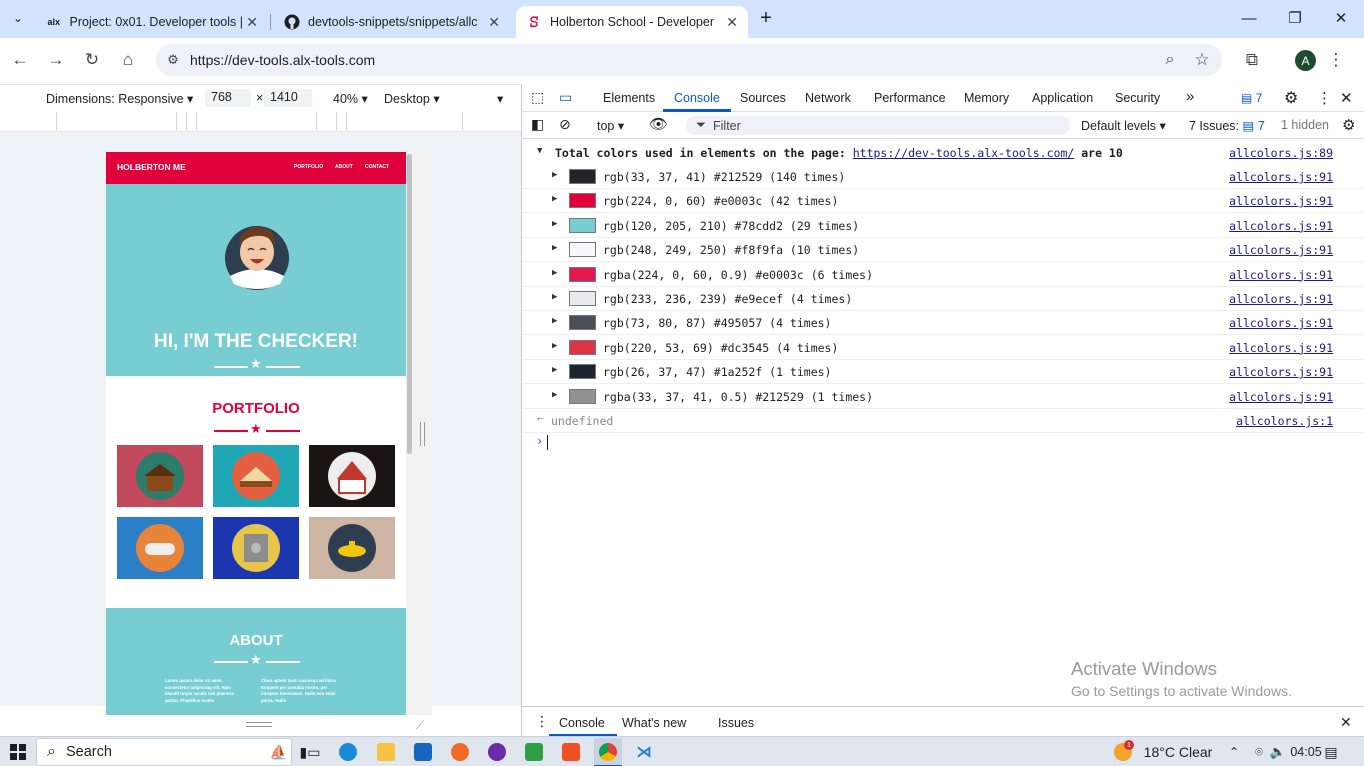  Describe the element at coordinates (420, 725) in the screenshot. I see `resize-corner-icon: ⟋` at that location.